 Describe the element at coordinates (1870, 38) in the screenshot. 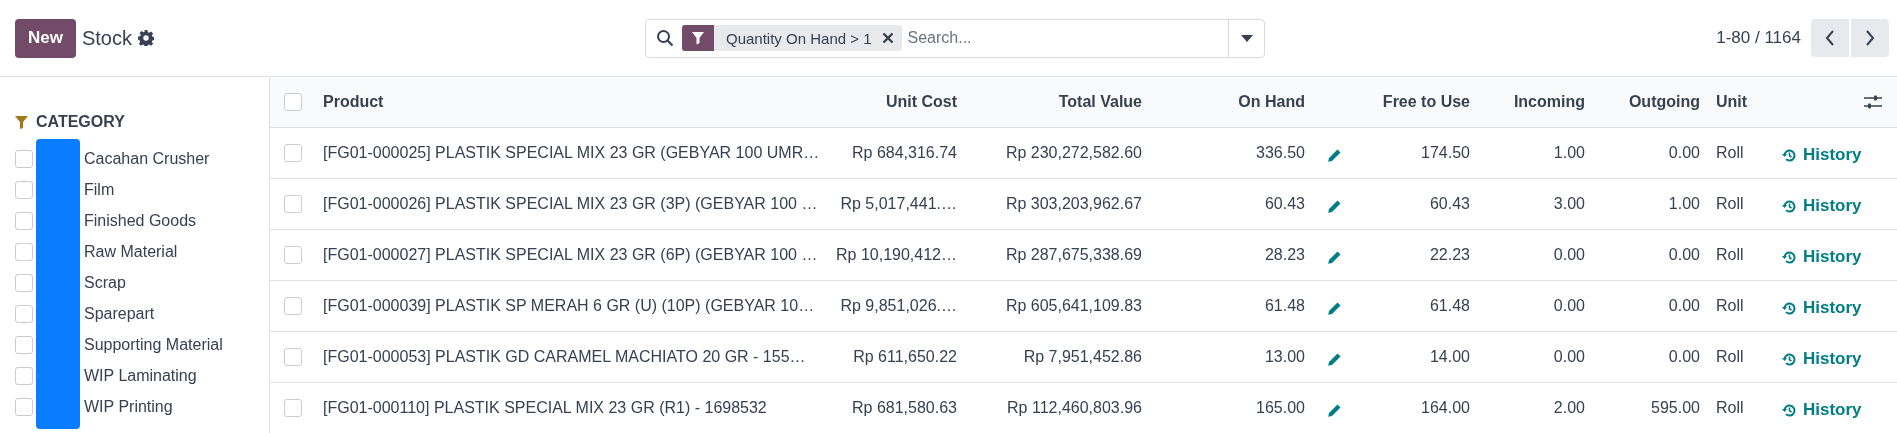

I see `next-page-button` at that location.